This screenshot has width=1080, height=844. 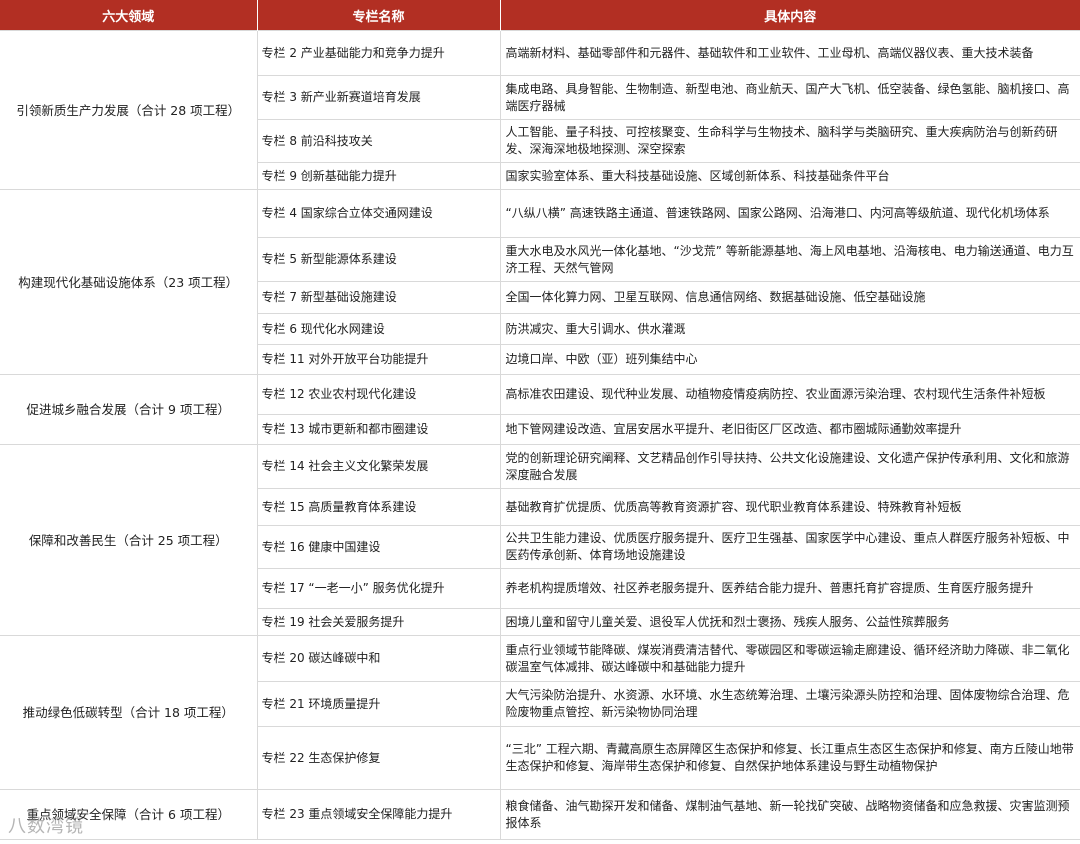 What do you see at coordinates (129, 282) in the screenshot?
I see `domain-cell: 构建现代化基础设施体系（23 项工程）` at bounding box center [129, 282].